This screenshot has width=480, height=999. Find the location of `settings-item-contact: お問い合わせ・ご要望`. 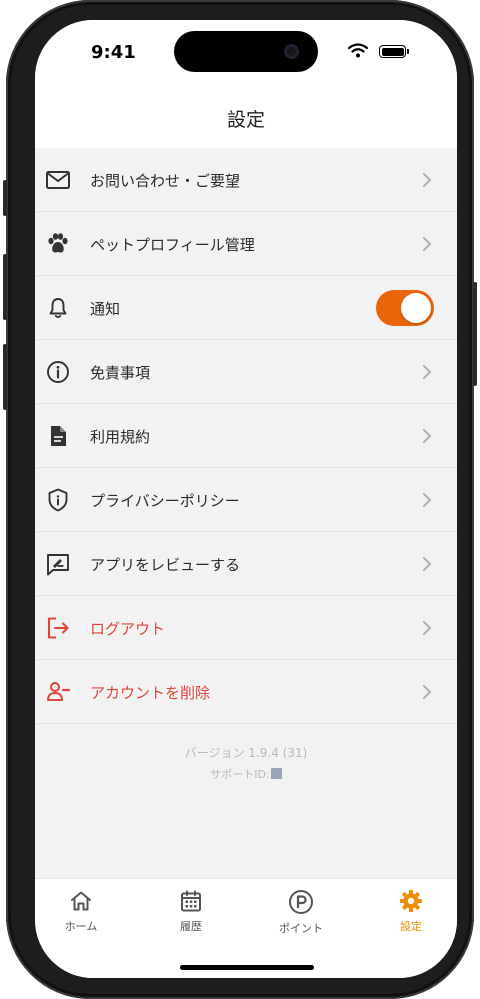

settings-item-contact: お問い合わせ・ご要望 is located at coordinates (246, 180).